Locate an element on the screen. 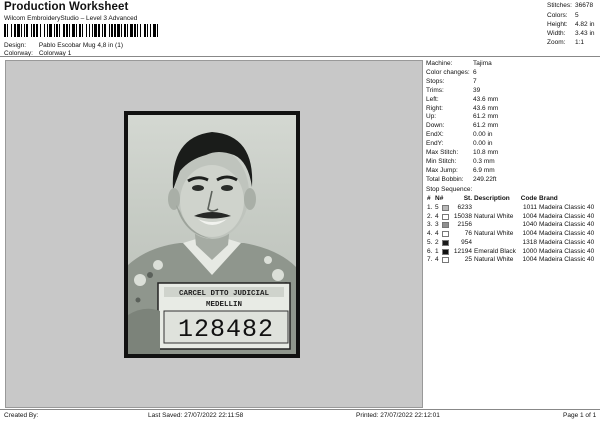 Image resolution: width=600 pixels, height=424 pixels. machine-info-value: 0.3 mm is located at coordinates (484, 161).